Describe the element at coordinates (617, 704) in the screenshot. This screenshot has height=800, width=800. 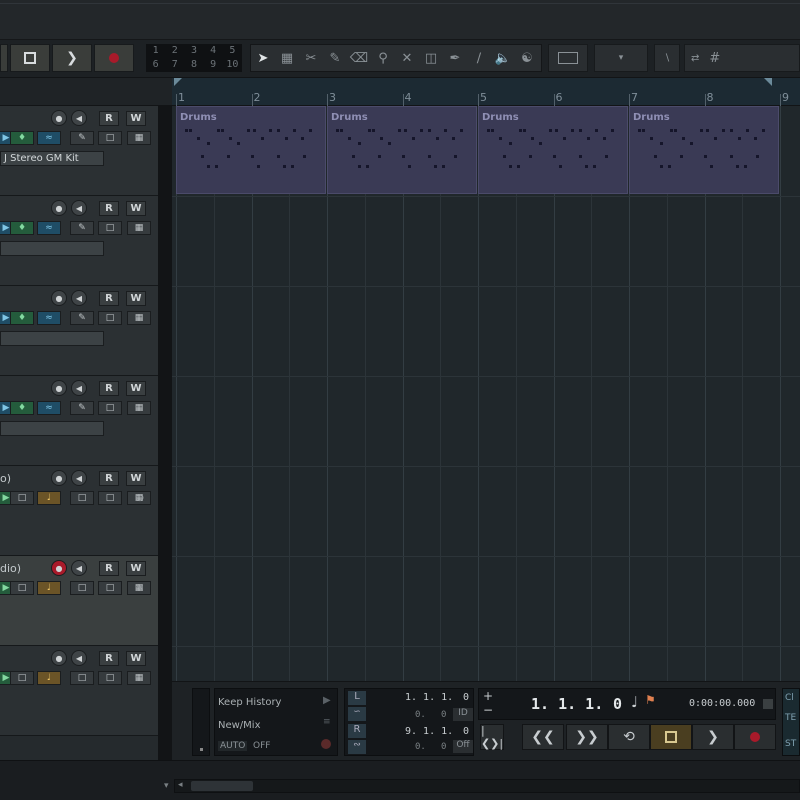
I see `song-position-tick: 0` at that location.